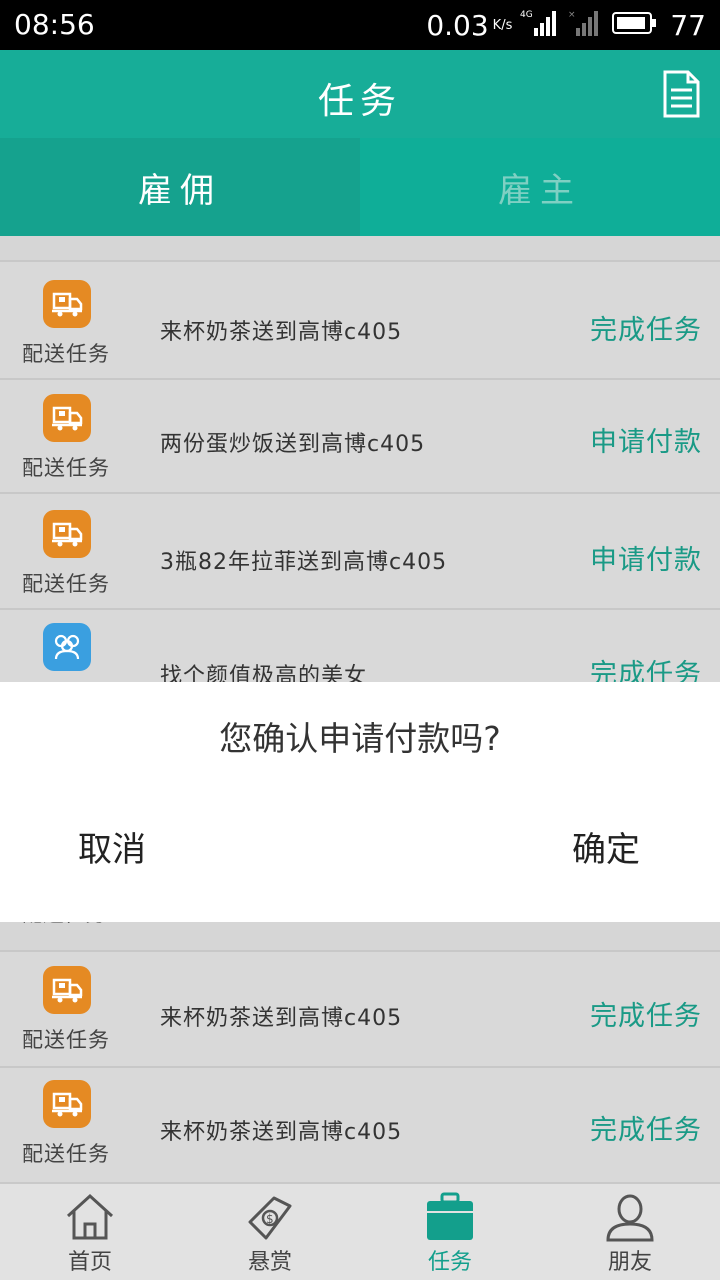 This screenshot has width=720, height=1280. What do you see at coordinates (635, 25) in the screenshot?
I see `battery-icon` at bounding box center [635, 25].